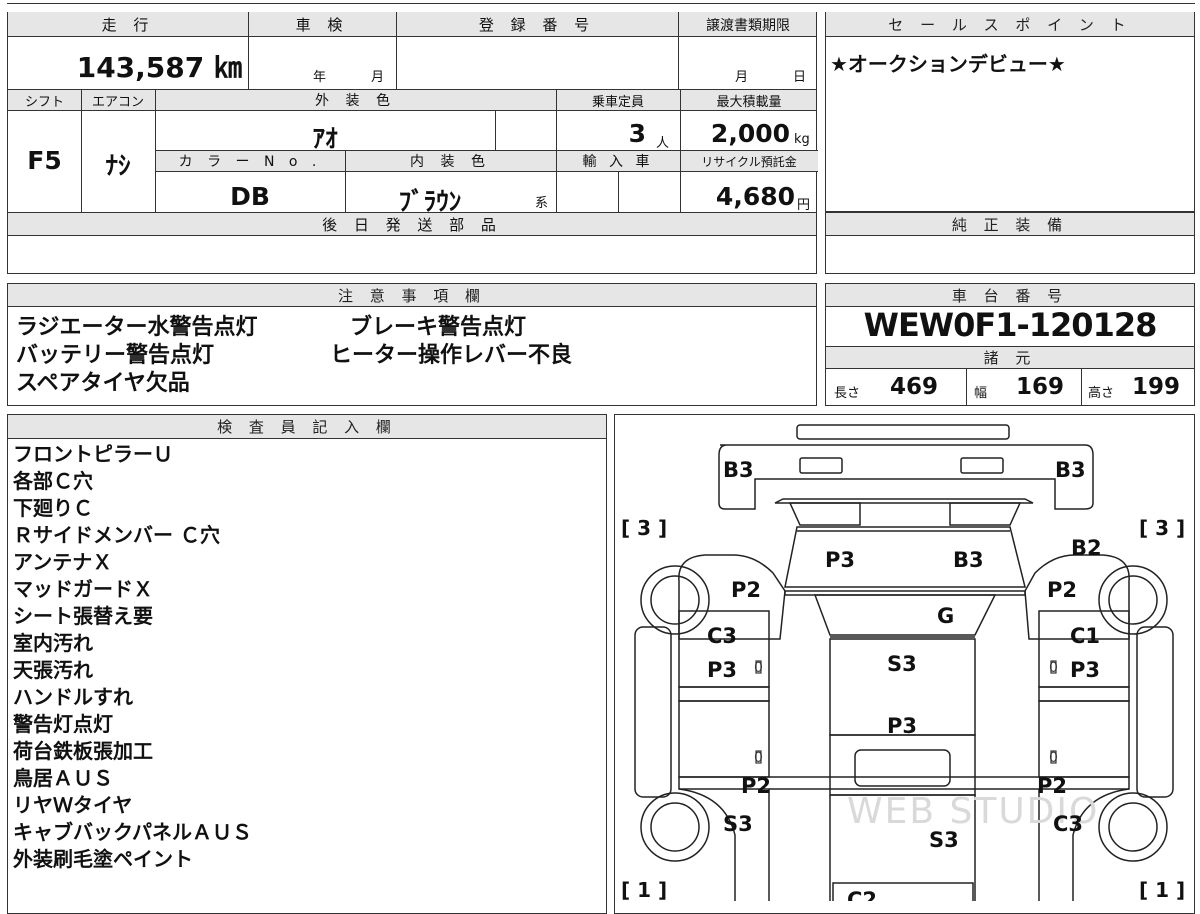  I want to click on capacity-unit: 人, so click(663, 143).